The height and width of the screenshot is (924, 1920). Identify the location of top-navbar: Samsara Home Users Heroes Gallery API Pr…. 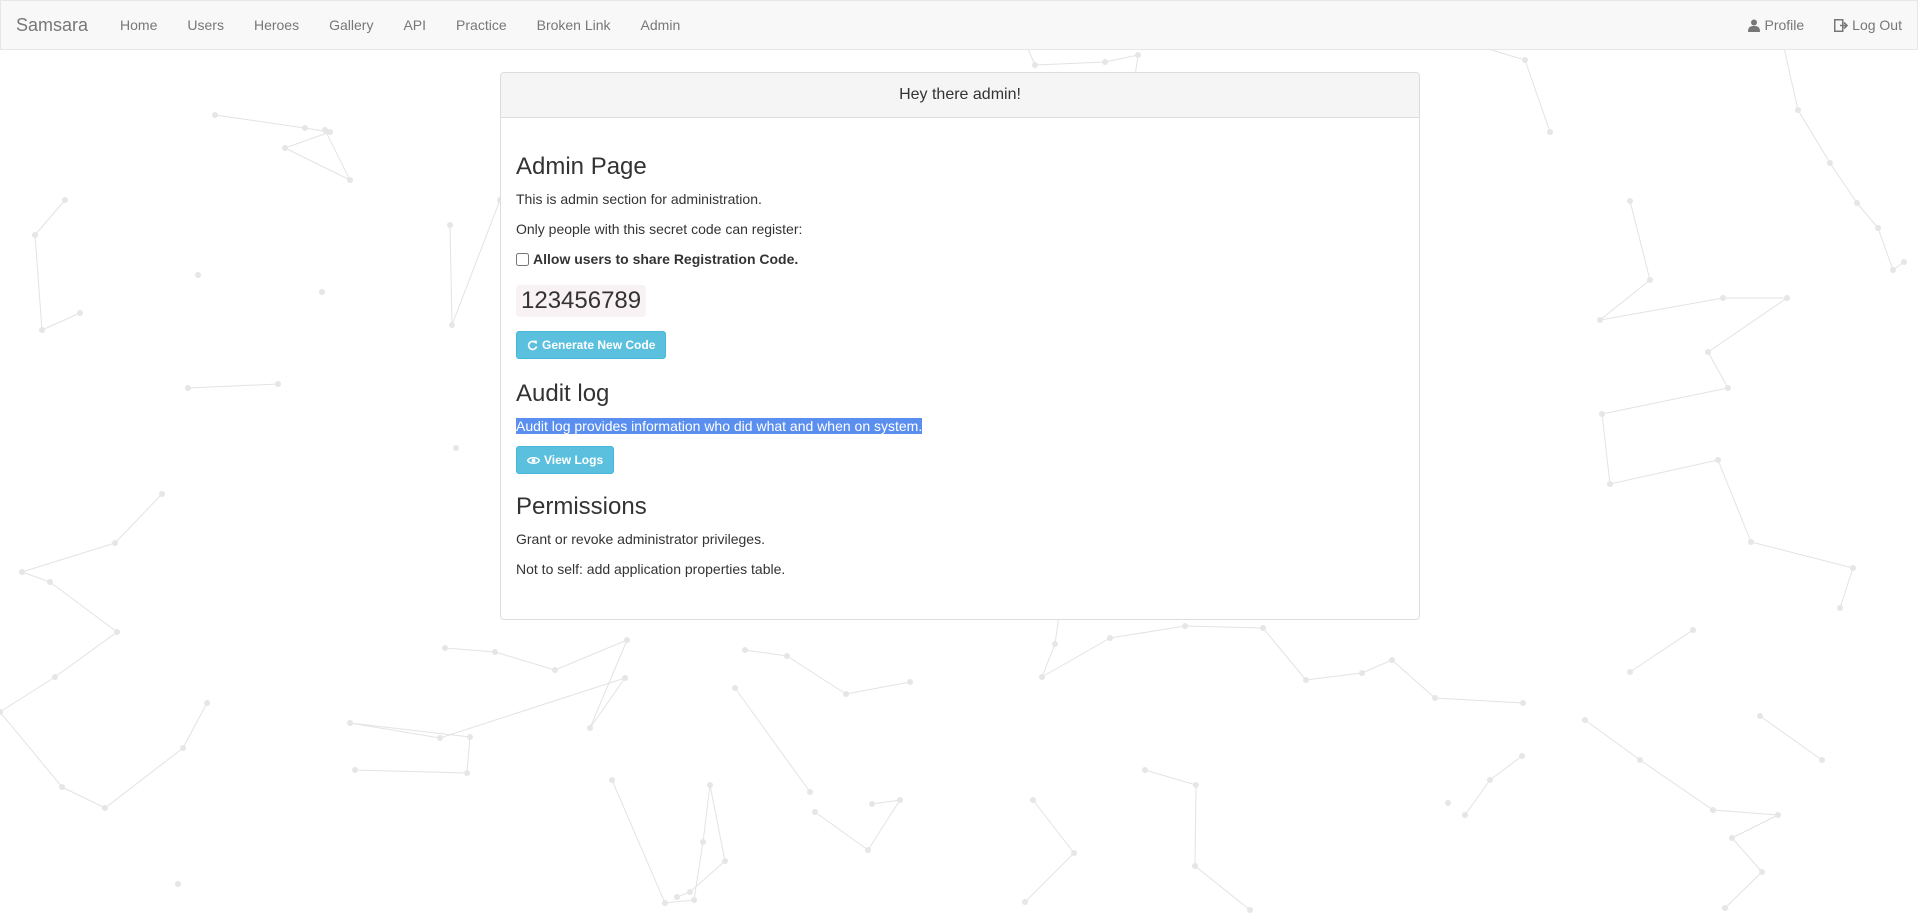
(959, 25).